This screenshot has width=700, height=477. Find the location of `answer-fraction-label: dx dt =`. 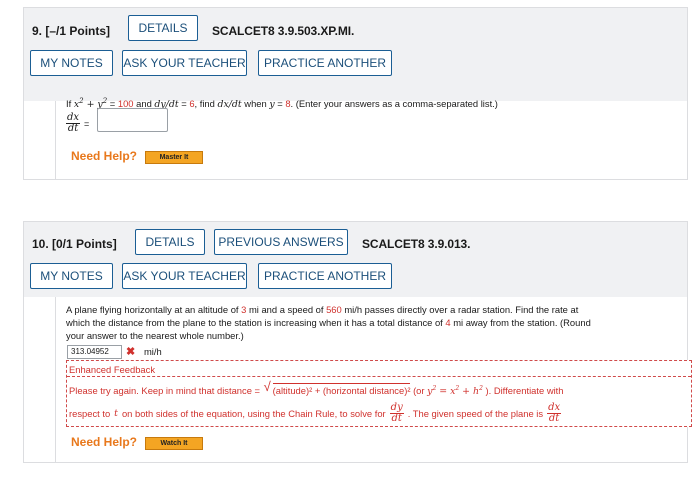

answer-fraction-label: dx dt = is located at coordinates (78, 123).